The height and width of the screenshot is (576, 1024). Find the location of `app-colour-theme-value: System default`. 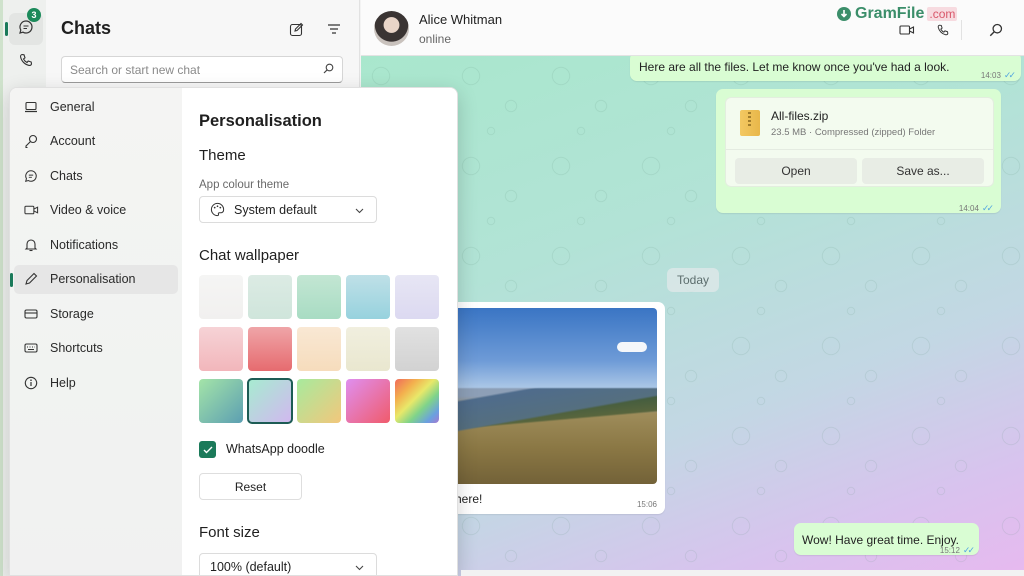

app-colour-theme-value: System default is located at coordinates (275, 209).